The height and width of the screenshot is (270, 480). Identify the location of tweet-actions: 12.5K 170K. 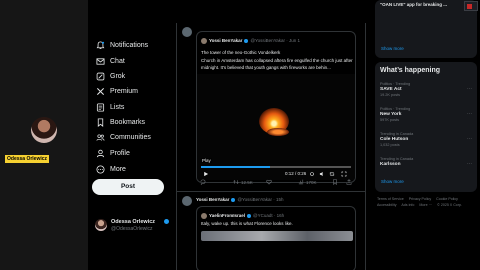
(280, 183).